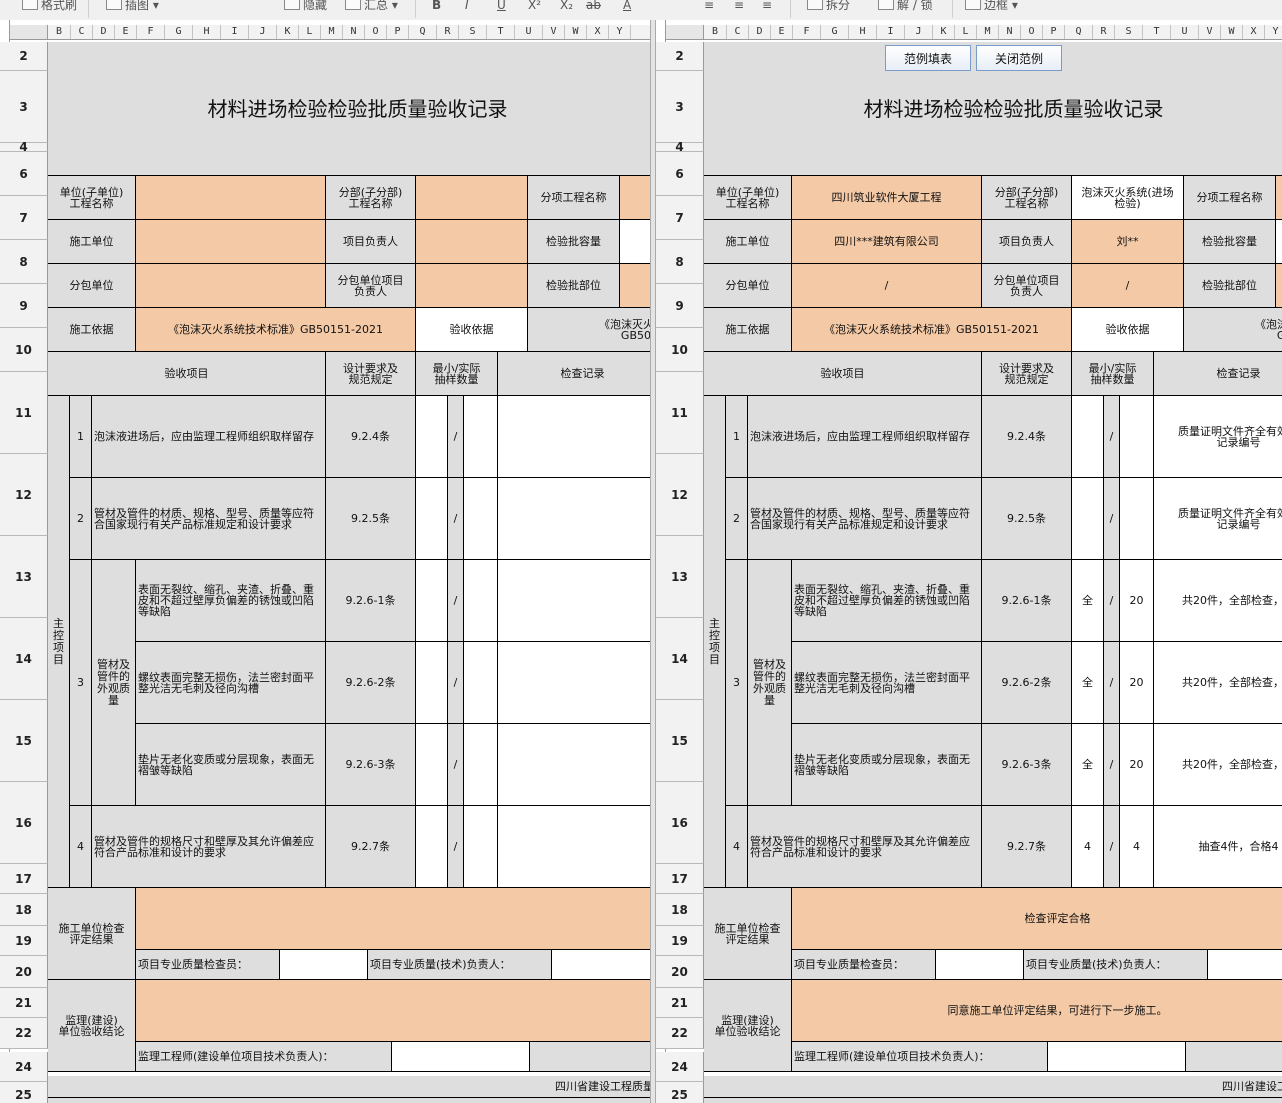  Describe the element at coordinates (24, 659) in the screenshot. I see `row-header-14: 14` at that location.